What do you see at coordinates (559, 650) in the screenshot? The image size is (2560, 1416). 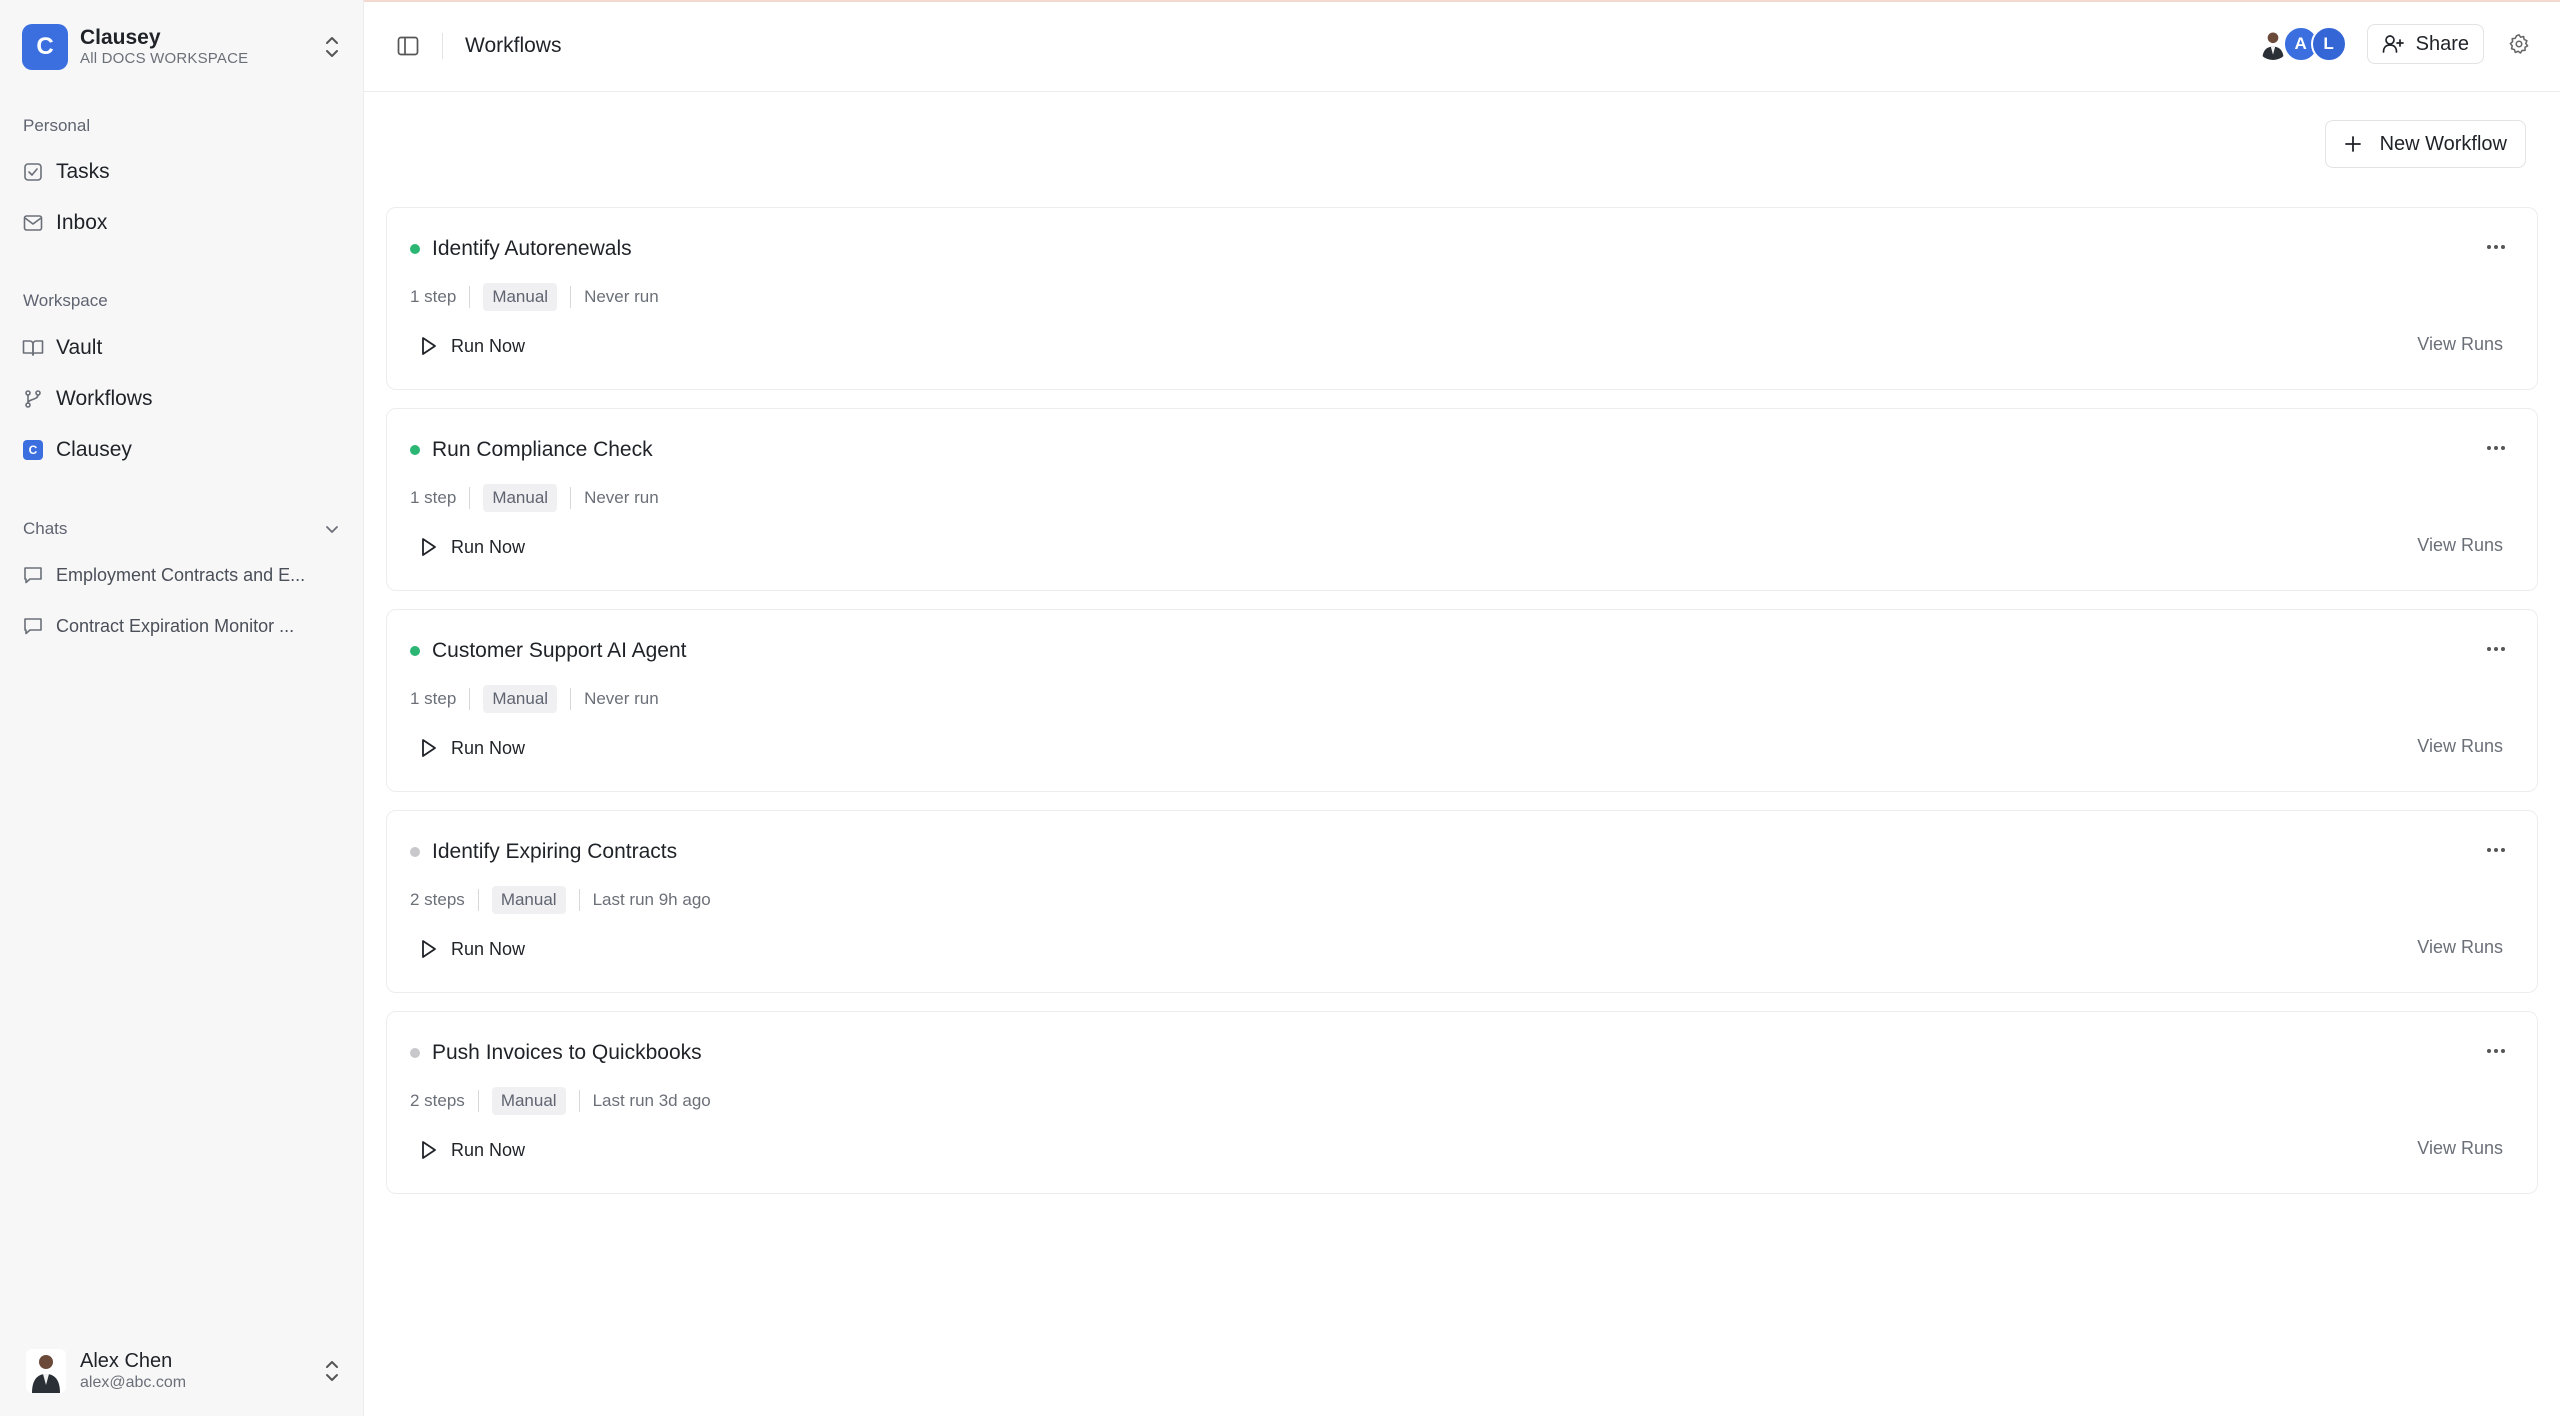 I see `workflow-title-text: Customer Support AI Agent` at bounding box center [559, 650].